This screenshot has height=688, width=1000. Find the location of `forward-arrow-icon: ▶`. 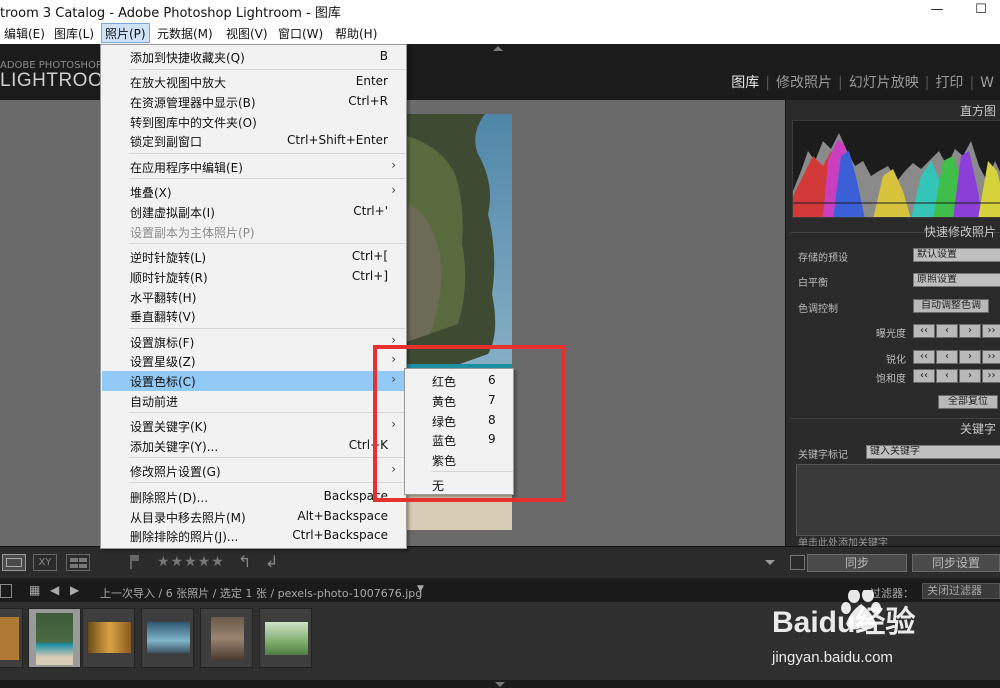

forward-arrow-icon: ▶ is located at coordinates (74, 590).